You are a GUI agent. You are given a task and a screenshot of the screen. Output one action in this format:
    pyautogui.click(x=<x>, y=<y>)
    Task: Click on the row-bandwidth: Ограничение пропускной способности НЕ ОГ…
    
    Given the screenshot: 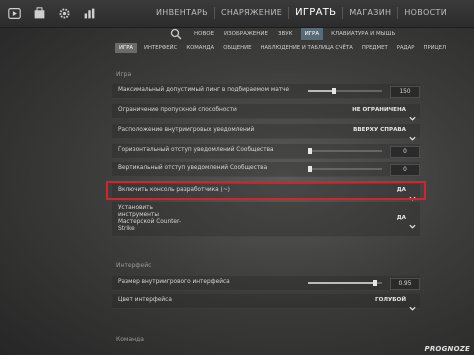 What is the action you would take?
    pyautogui.click(x=266, y=112)
    